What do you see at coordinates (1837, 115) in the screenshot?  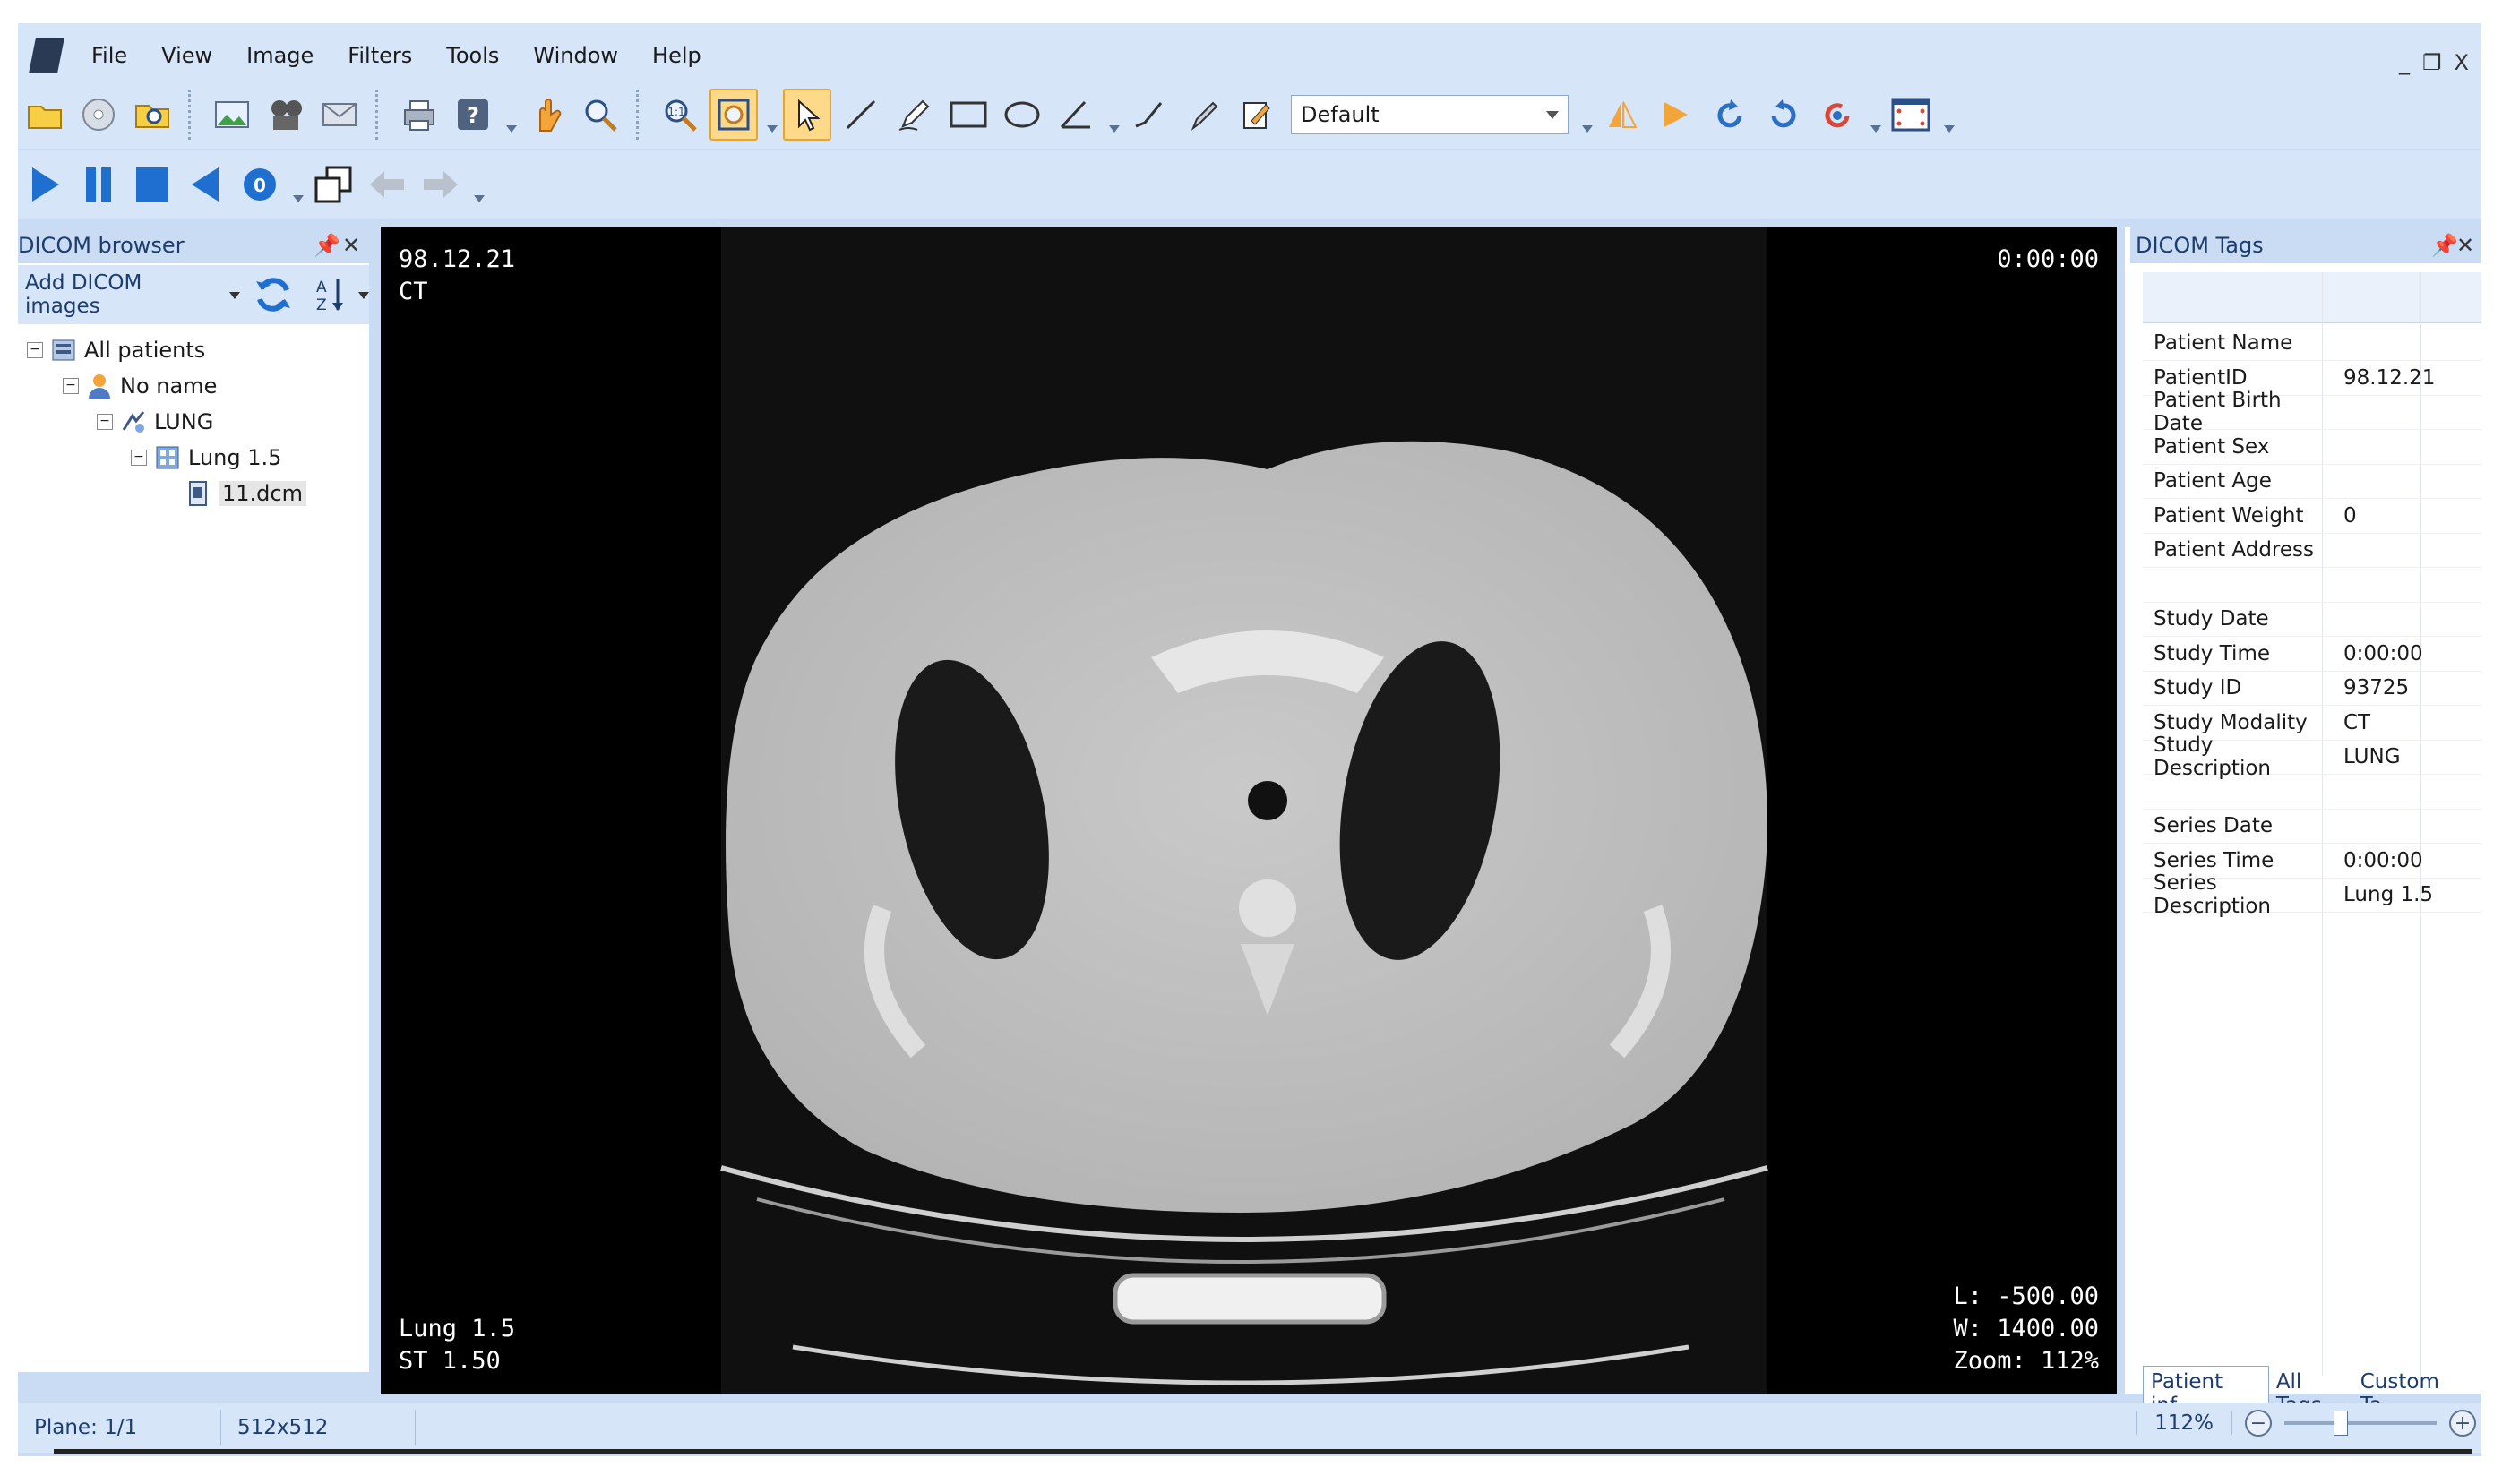 I see `reset-button` at bounding box center [1837, 115].